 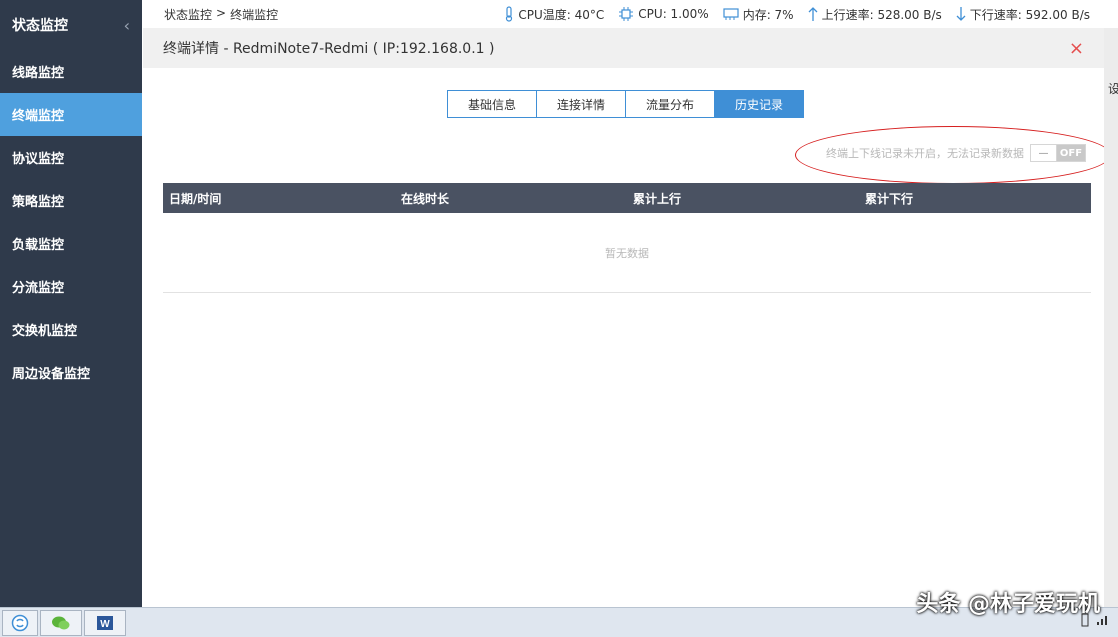 I want to click on upload-value: 上行速率: 528.00 B/s, so click(x=881, y=14).